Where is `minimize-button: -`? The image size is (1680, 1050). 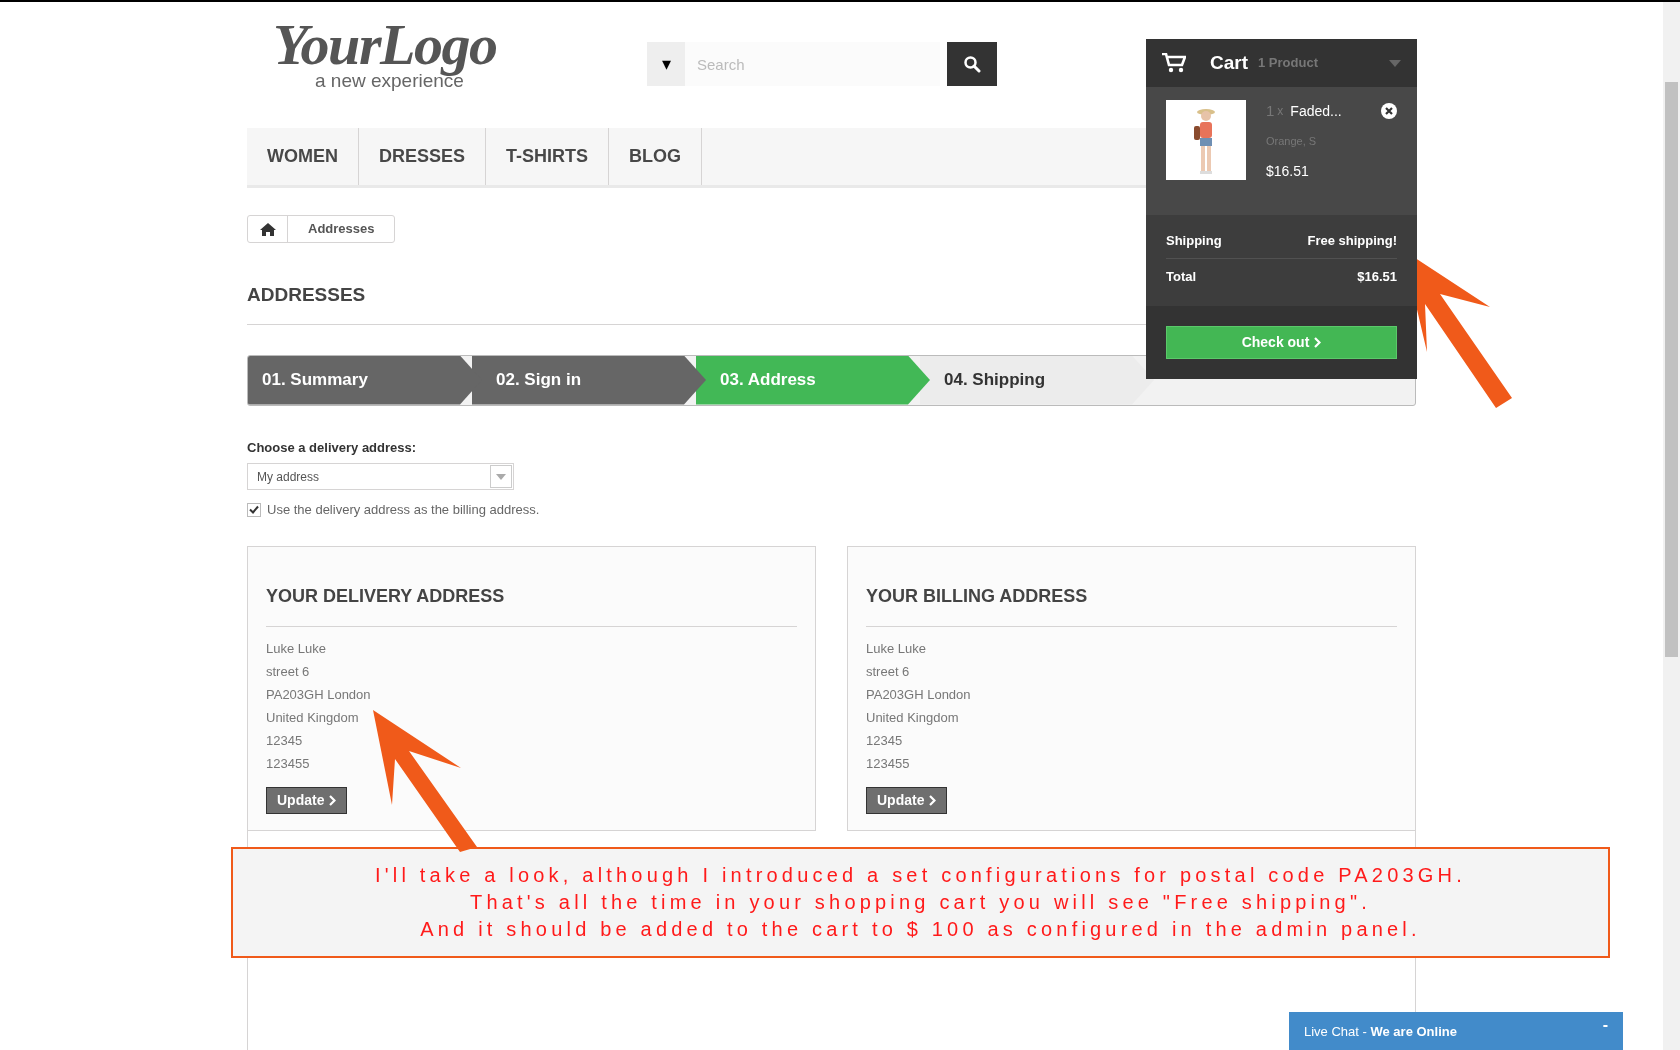
minimize-button: - is located at coordinates (1605, 1025).